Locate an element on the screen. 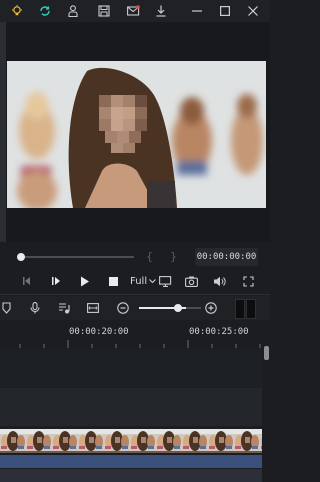 This screenshot has width=320, height=482. account-icon is located at coordinates (73, 11).